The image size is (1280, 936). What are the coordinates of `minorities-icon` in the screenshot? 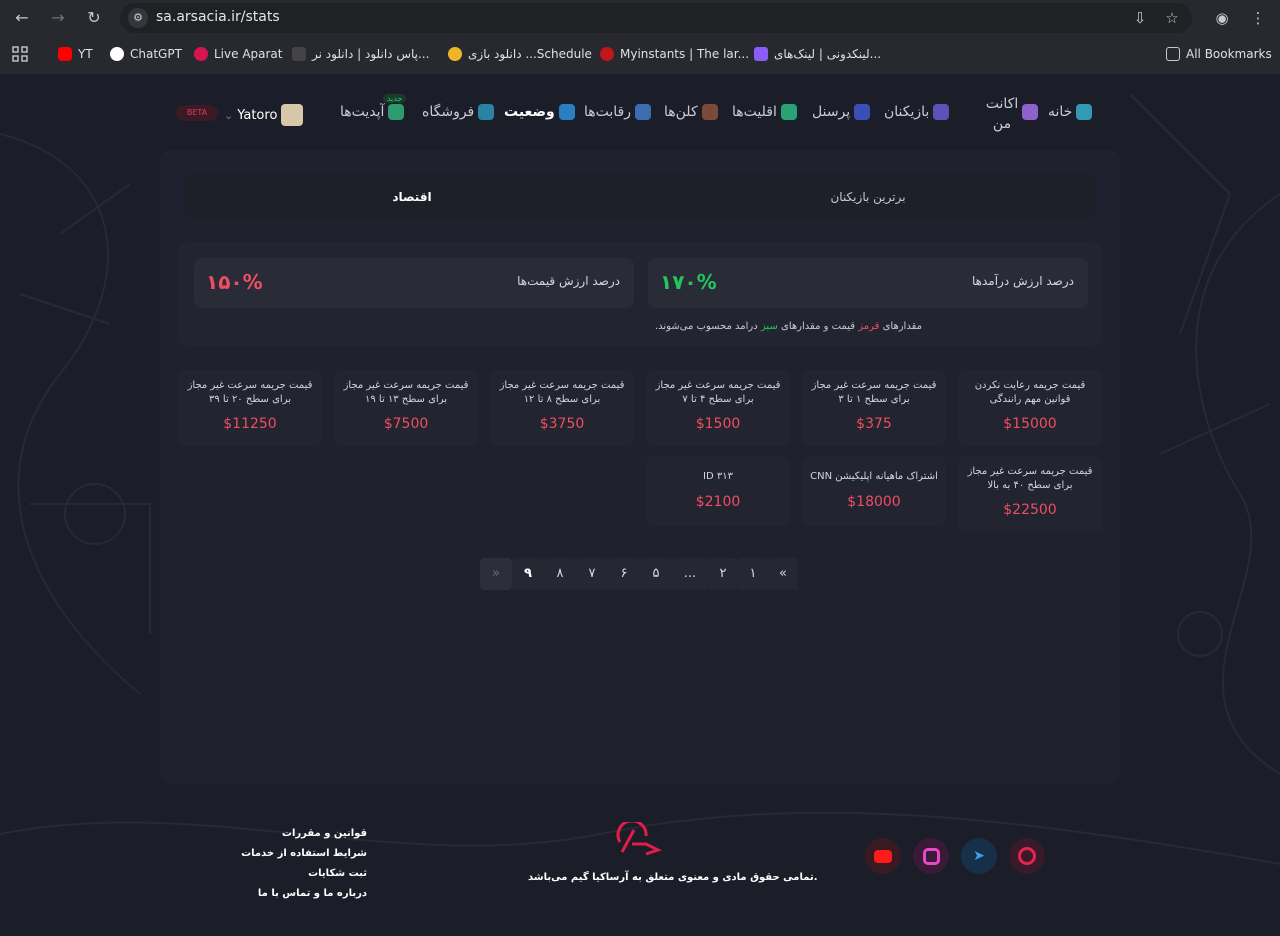 It's located at (788, 112).